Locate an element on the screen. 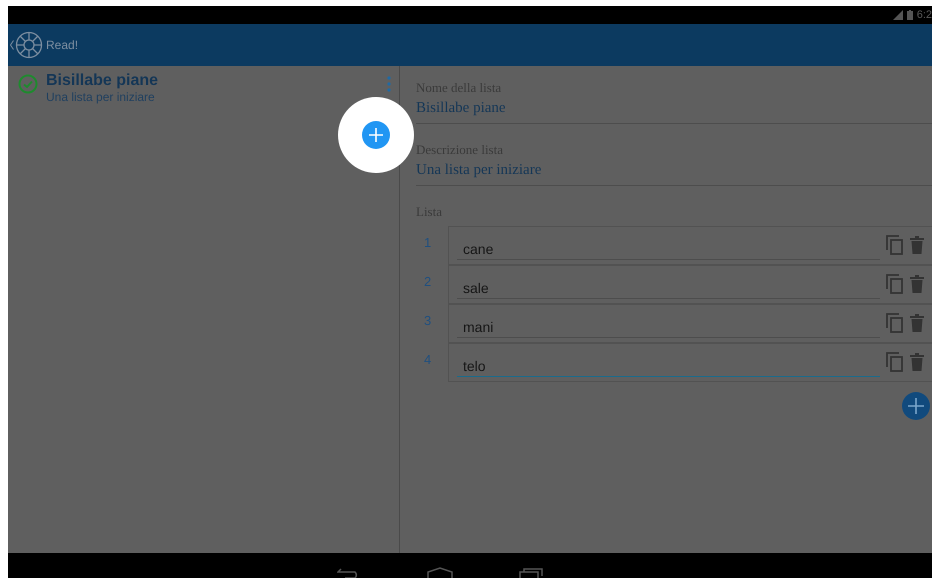 This screenshot has width=932, height=578. add-list-button is located at coordinates (376, 135).